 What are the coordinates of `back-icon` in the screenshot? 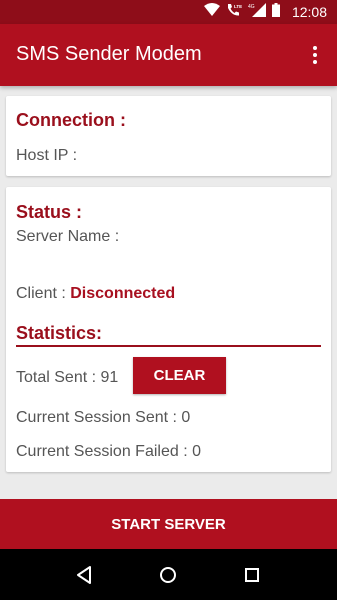 It's located at (84, 575).